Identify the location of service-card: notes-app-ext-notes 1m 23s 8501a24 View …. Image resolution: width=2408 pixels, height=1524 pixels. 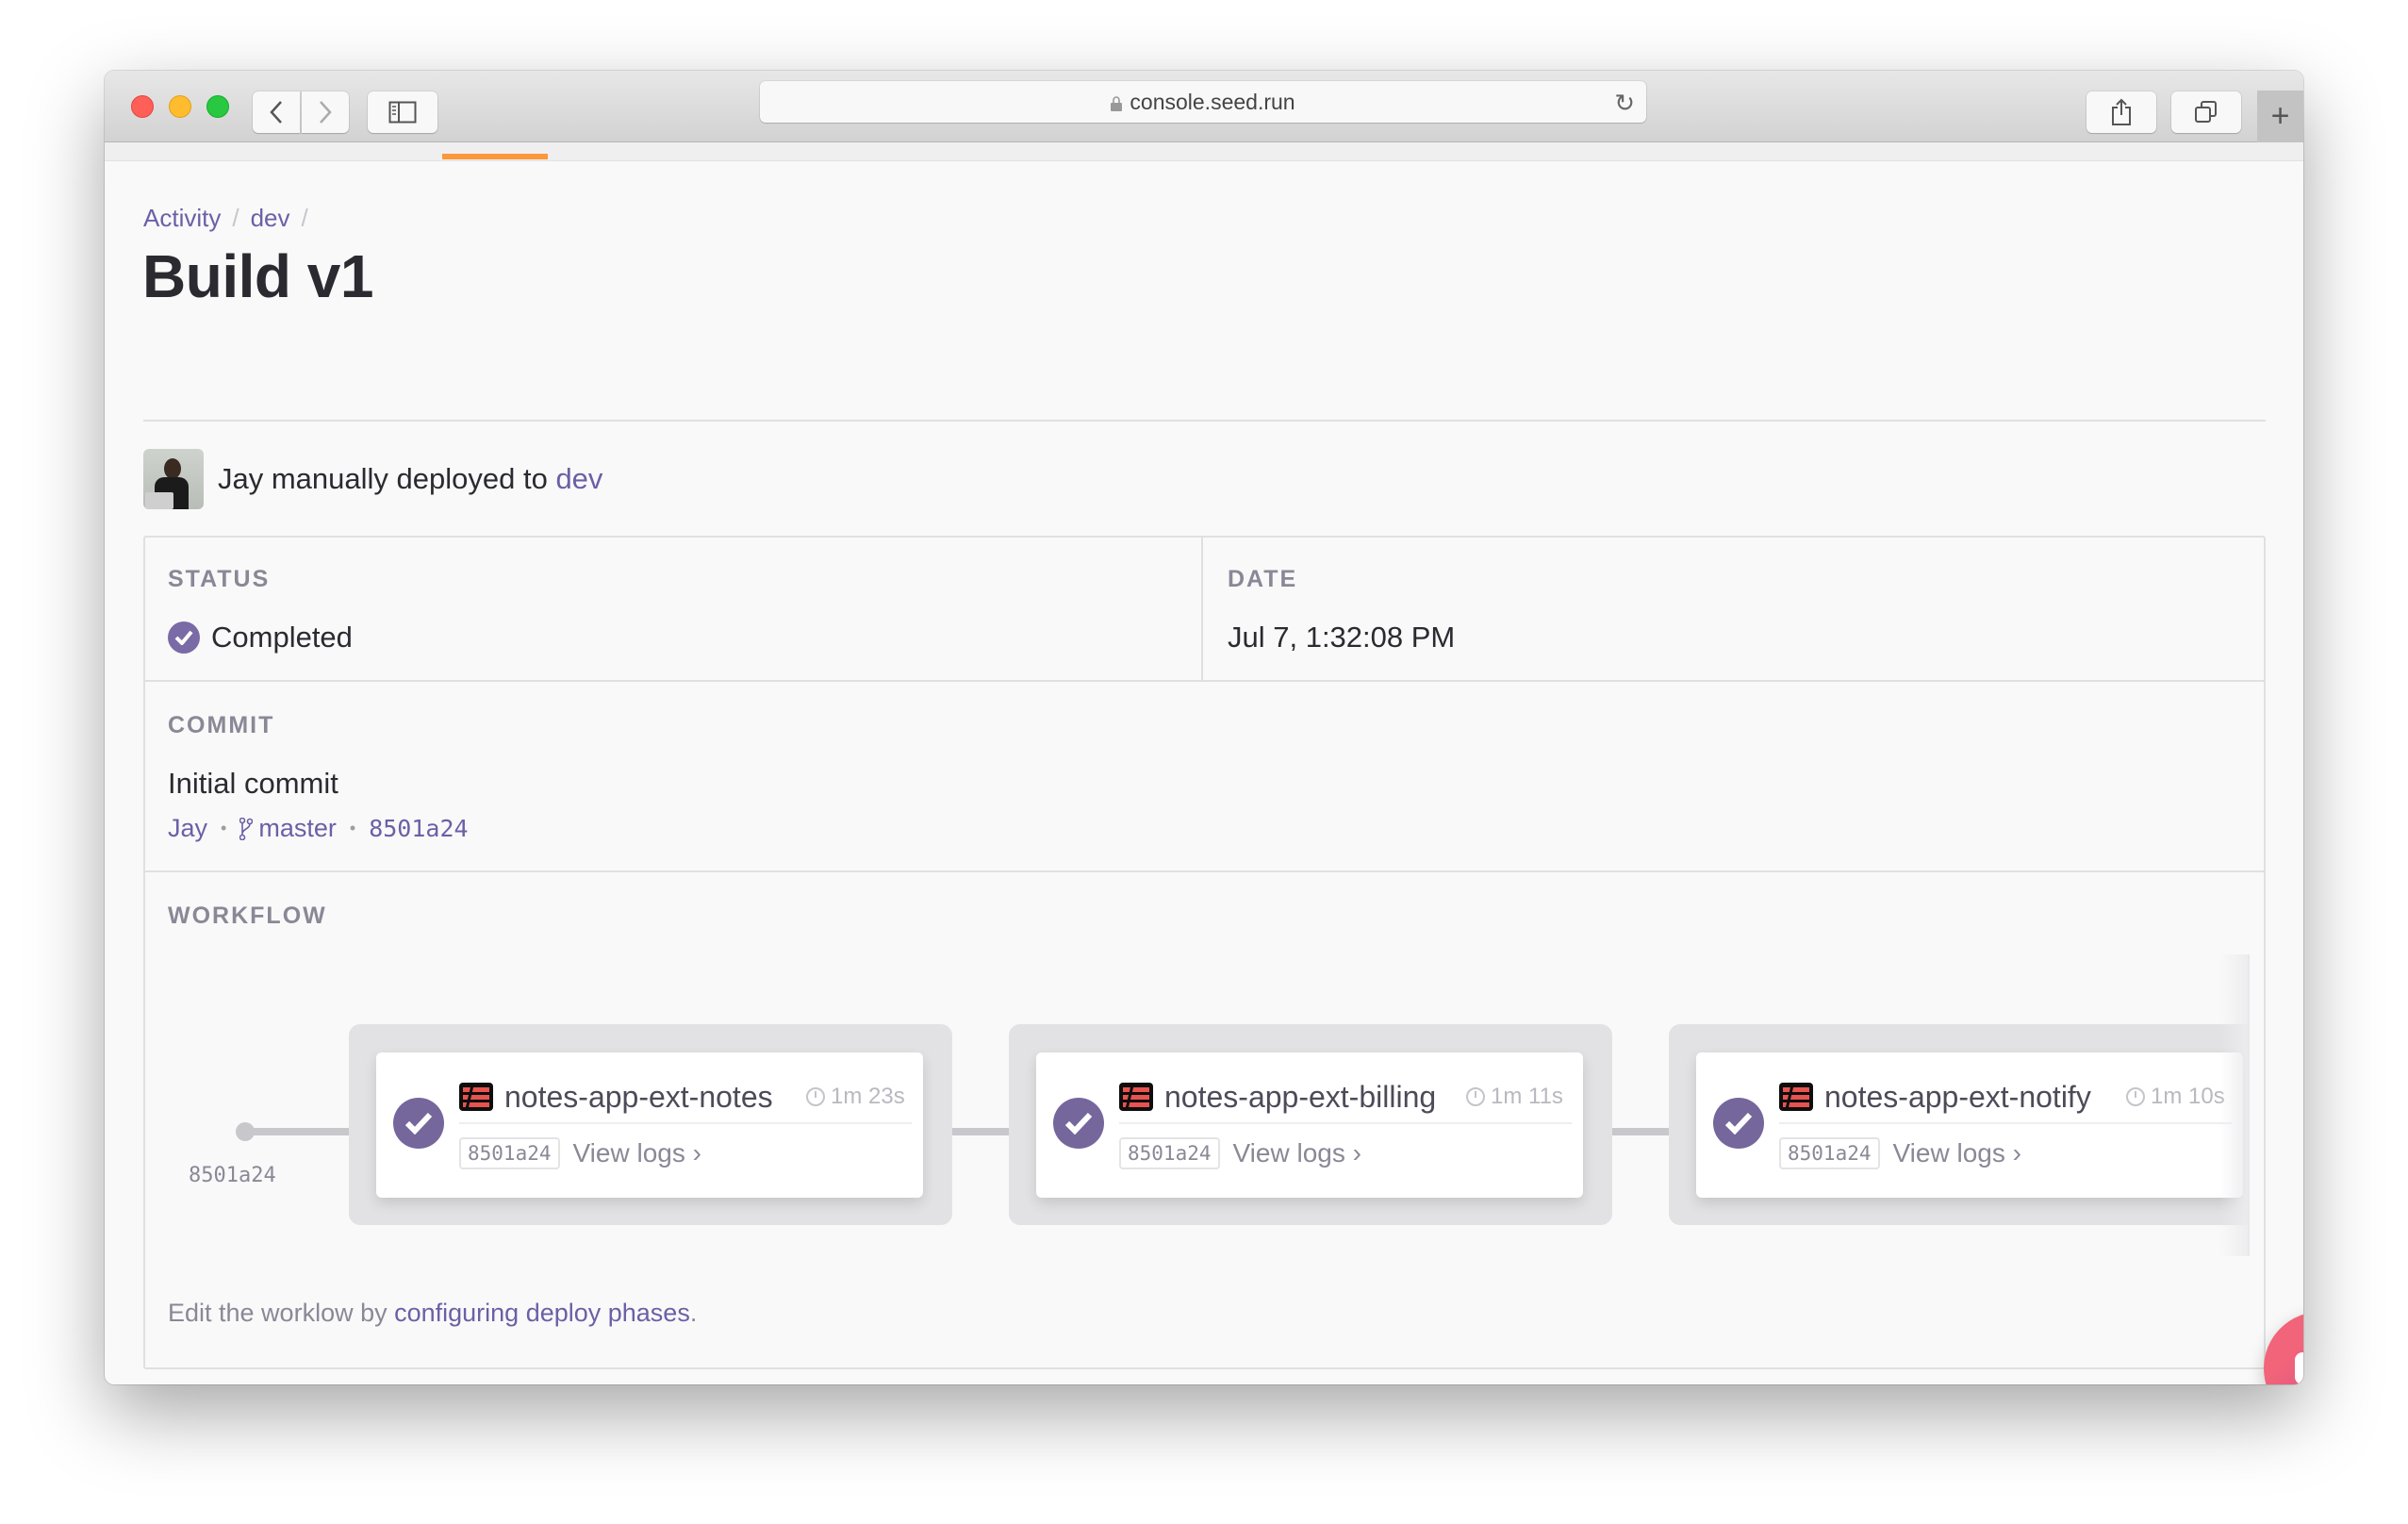
(649, 1125).